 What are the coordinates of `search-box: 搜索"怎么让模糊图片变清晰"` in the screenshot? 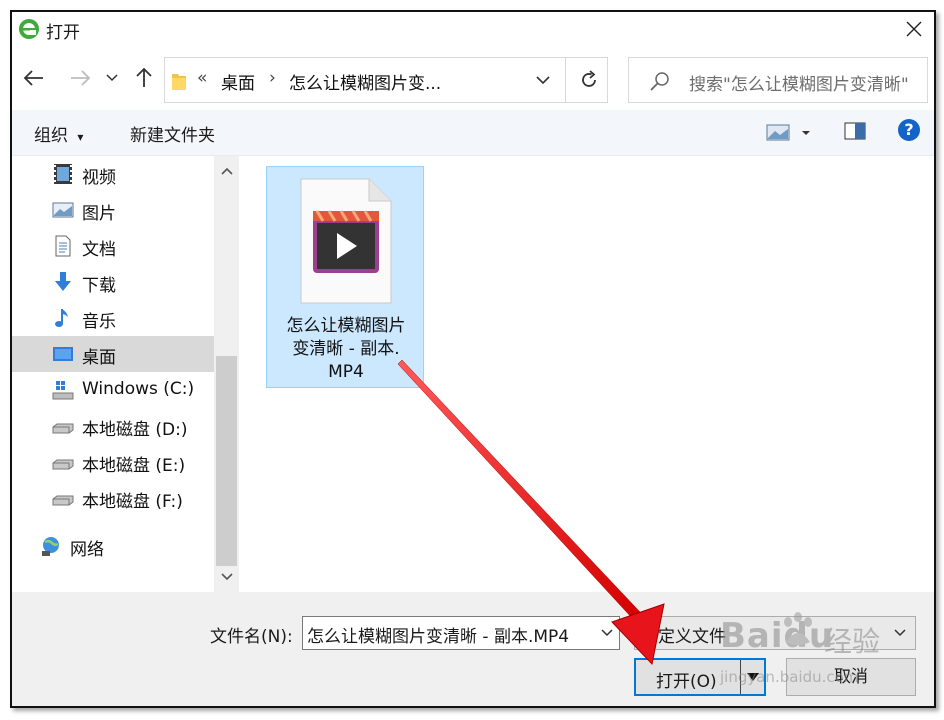 It's located at (778, 80).